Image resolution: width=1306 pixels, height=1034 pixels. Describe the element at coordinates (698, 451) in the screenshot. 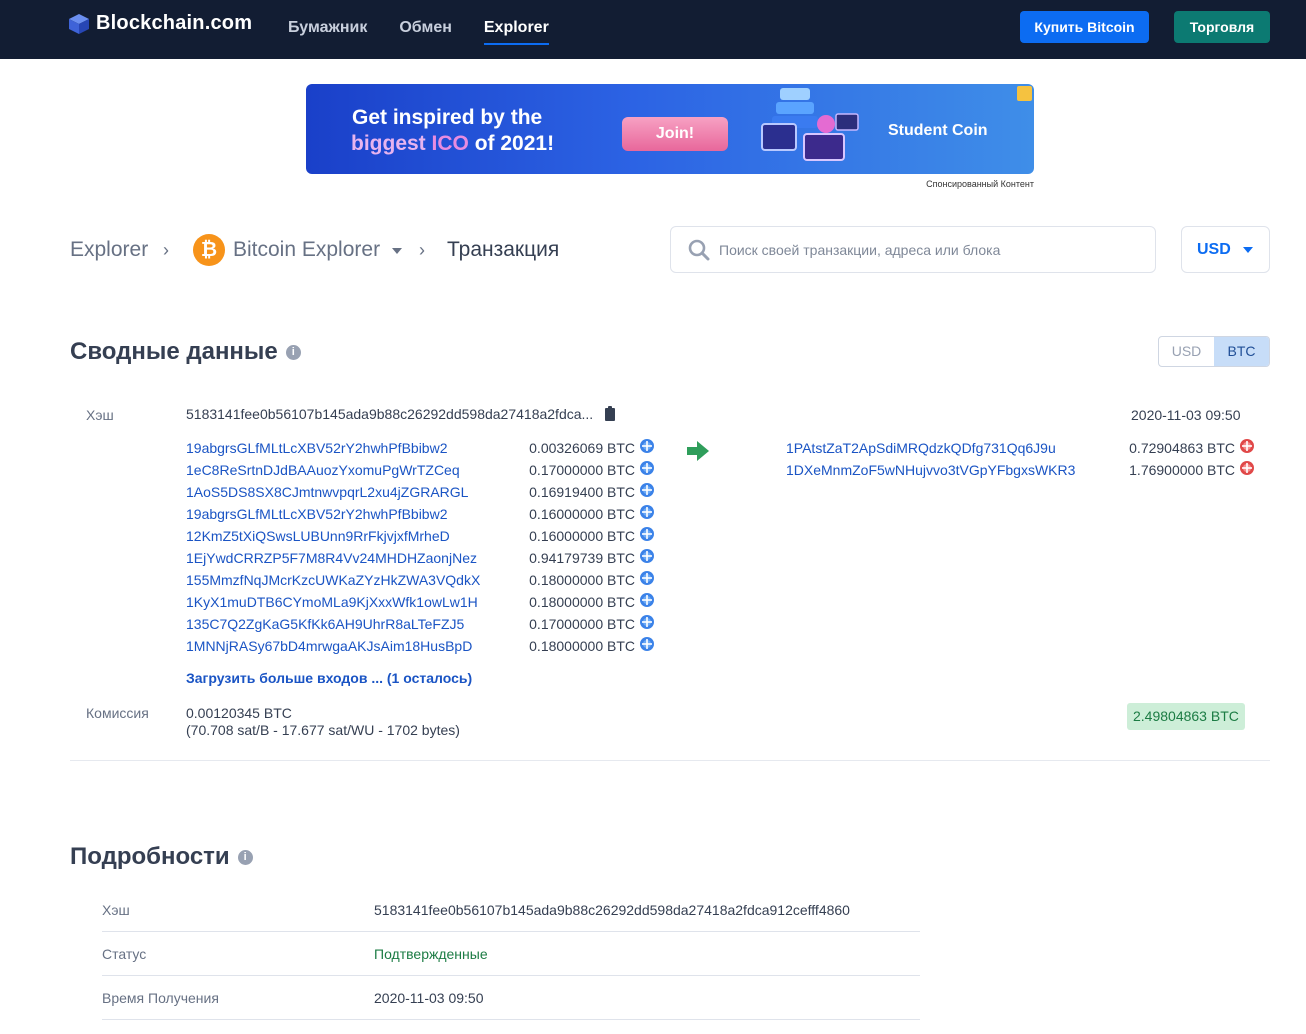

I see `arrow-right-icon` at that location.